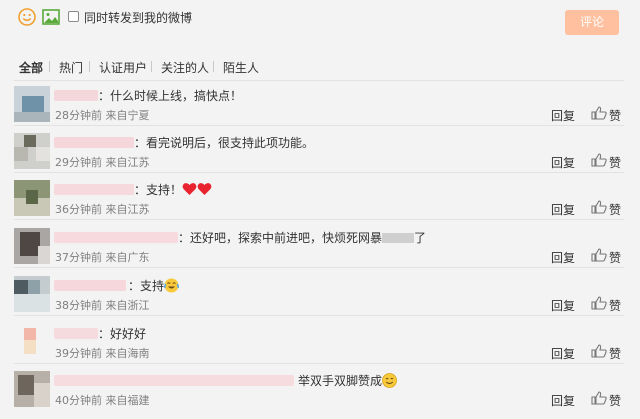 The image size is (640, 419). What do you see at coordinates (320, 69) in the screenshot?
I see `comment-filter-tabs: 全部 热门 认证用户 关注的人 陌生人` at bounding box center [320, 69].